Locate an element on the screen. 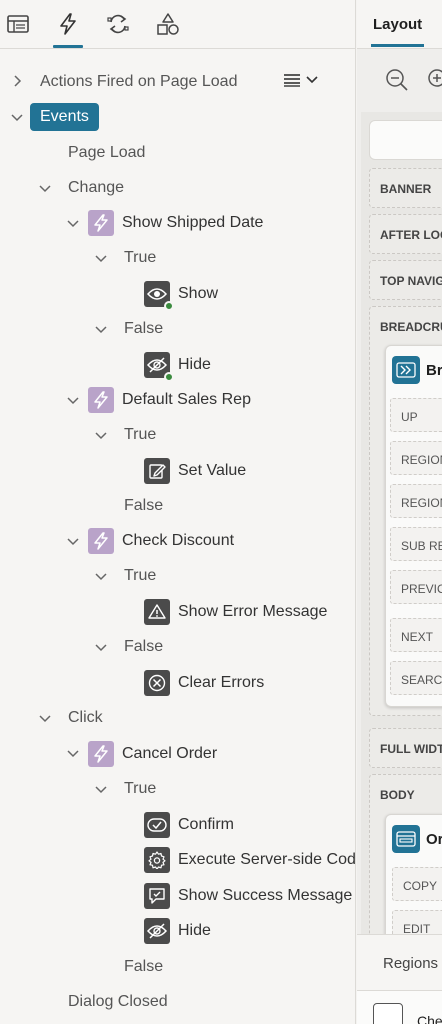 This screenshot has width=442, height=1024. tree-show-shipped-date: Show Shipped Date is located at coordinates (175, 223).